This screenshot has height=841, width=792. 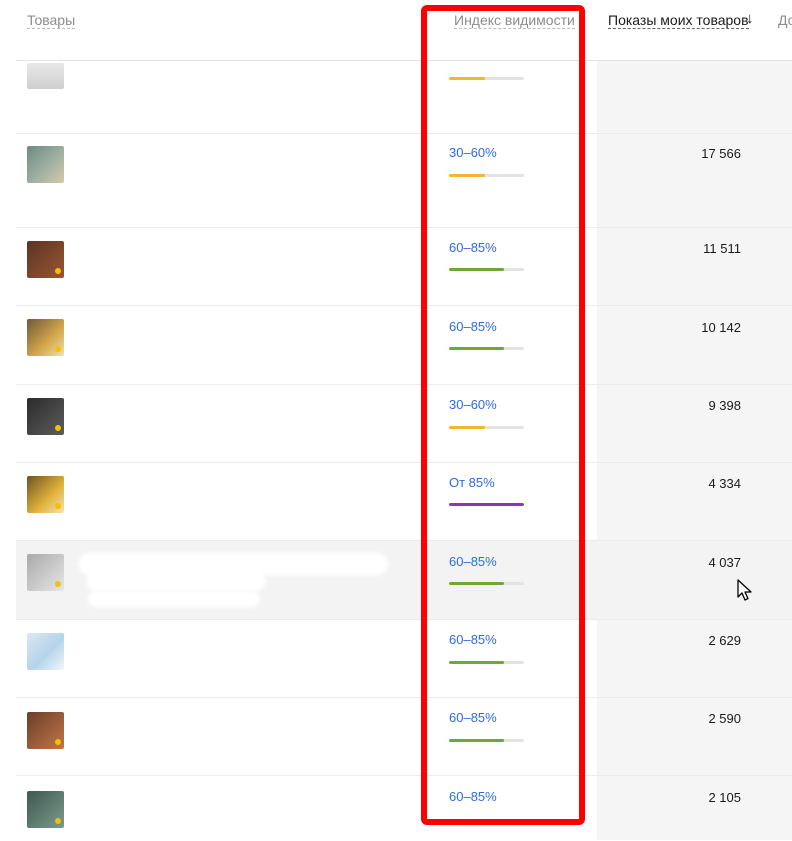 I want to click on table-row: 30–60% 17 566, so click(x=404, y=180).